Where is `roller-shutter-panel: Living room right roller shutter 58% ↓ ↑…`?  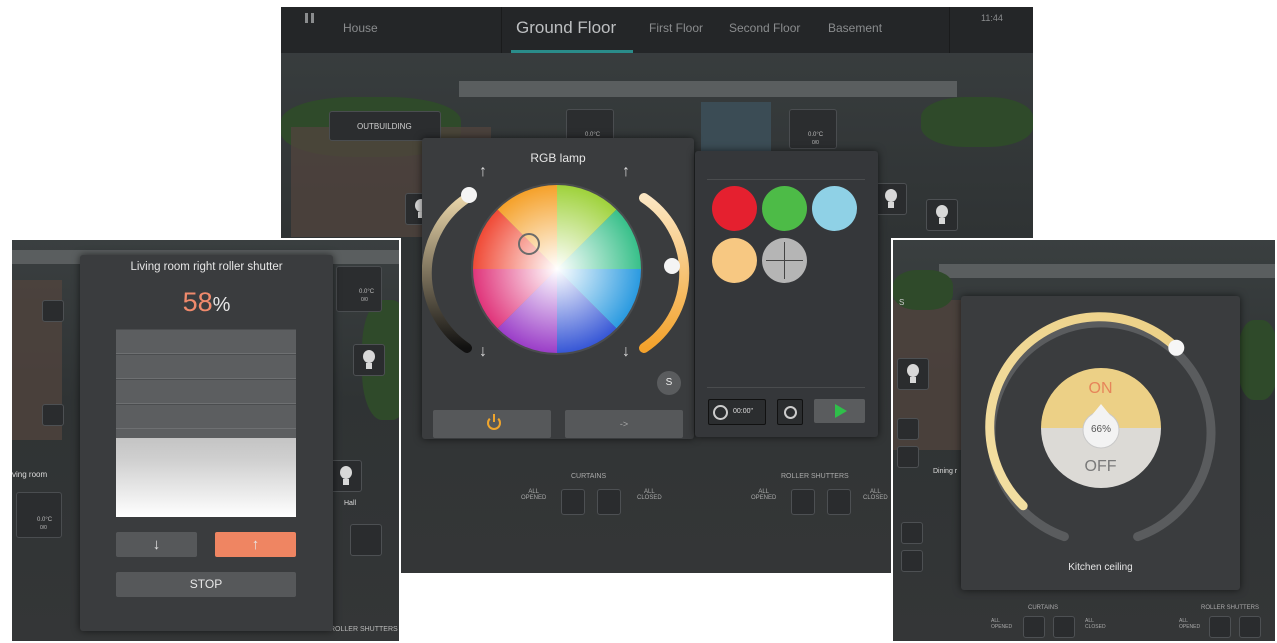 roller-shutter-panel: Living room right roller shutter 58% ↓ ↑… is located at coordinates (206, 443).